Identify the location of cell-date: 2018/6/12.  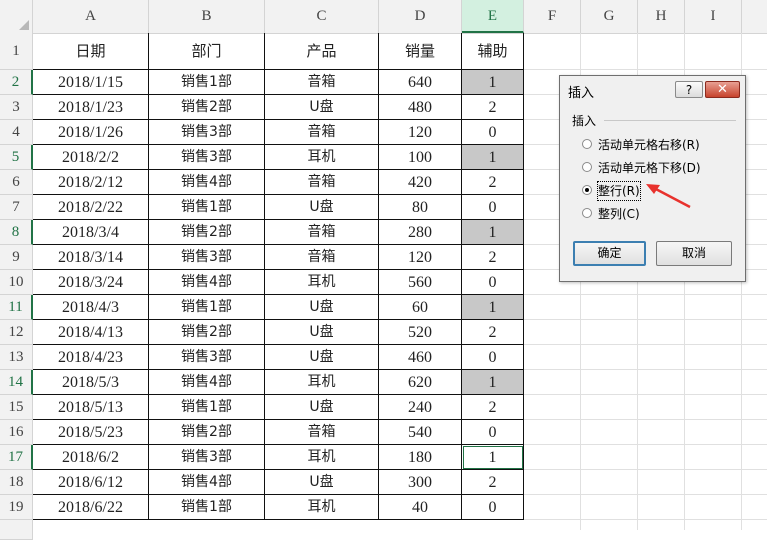
(91, 482).